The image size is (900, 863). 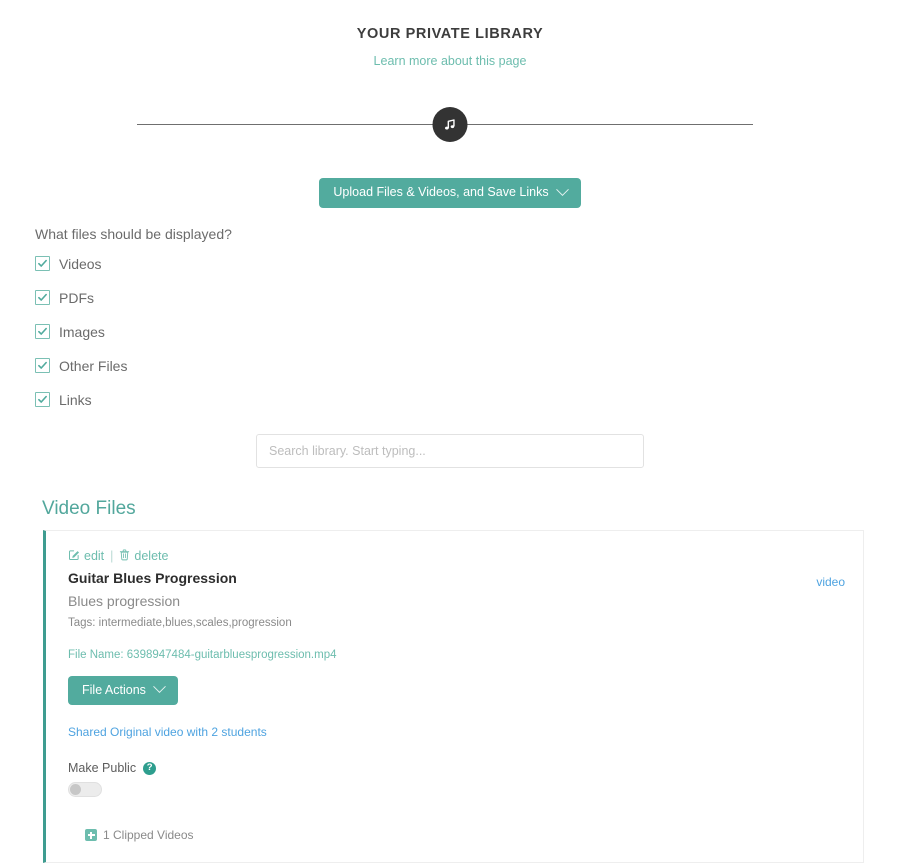 I want to click on file-actions-label: File Actions, so click(x=114, y=690).